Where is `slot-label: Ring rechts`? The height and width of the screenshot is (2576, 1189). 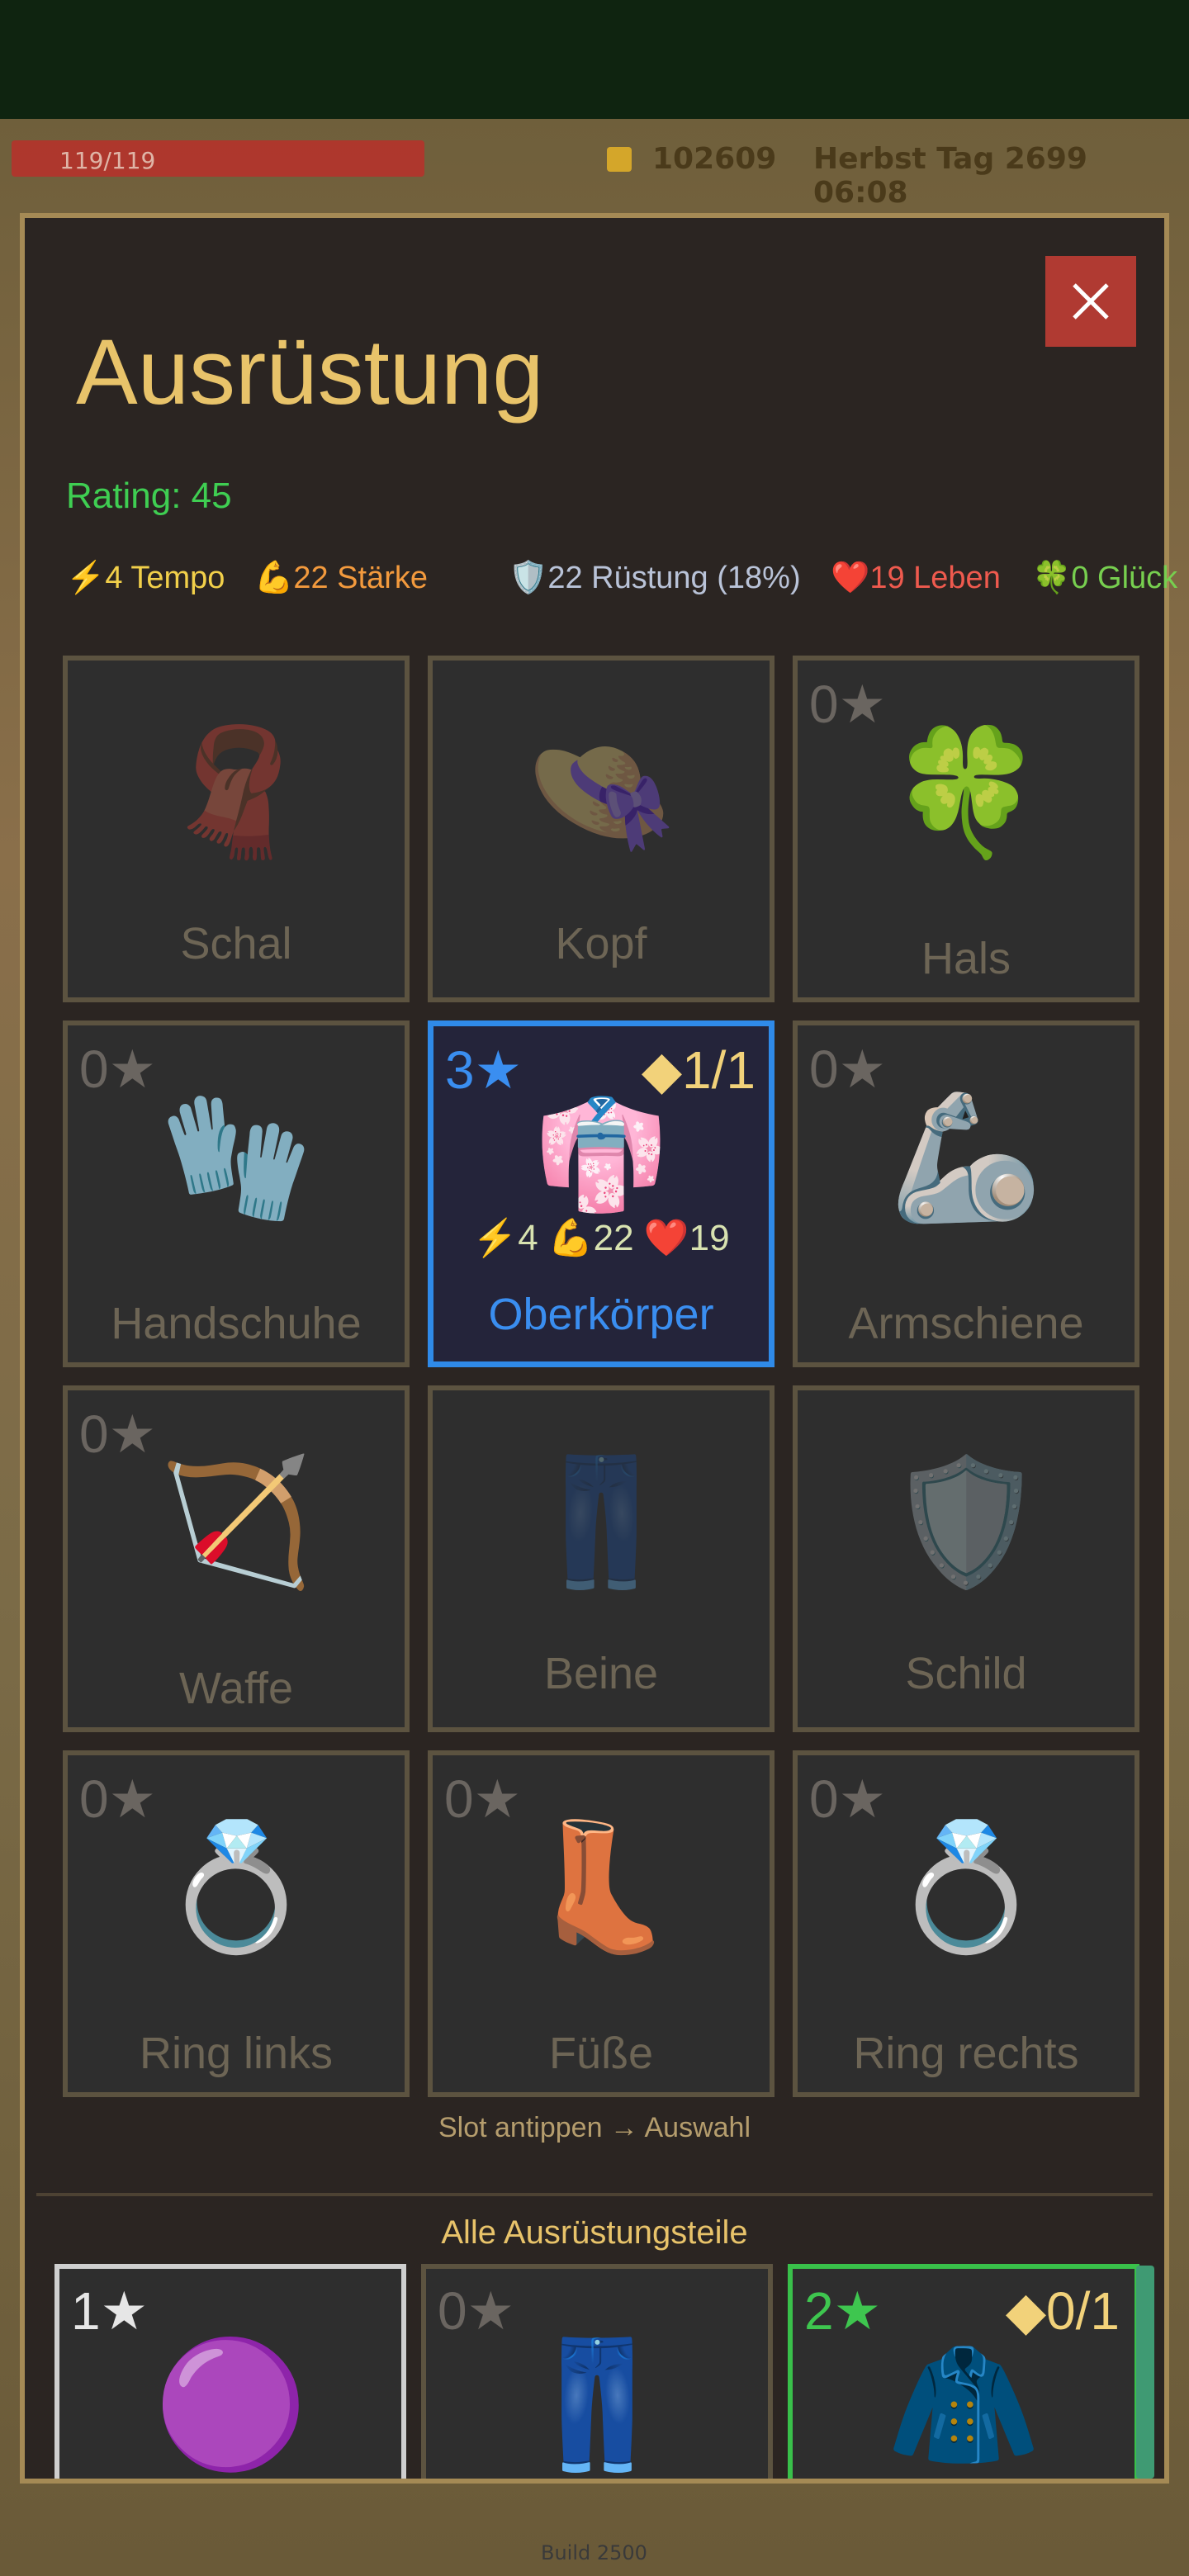
slot-label: Ring rechts is located at coordinates (966, 2053).